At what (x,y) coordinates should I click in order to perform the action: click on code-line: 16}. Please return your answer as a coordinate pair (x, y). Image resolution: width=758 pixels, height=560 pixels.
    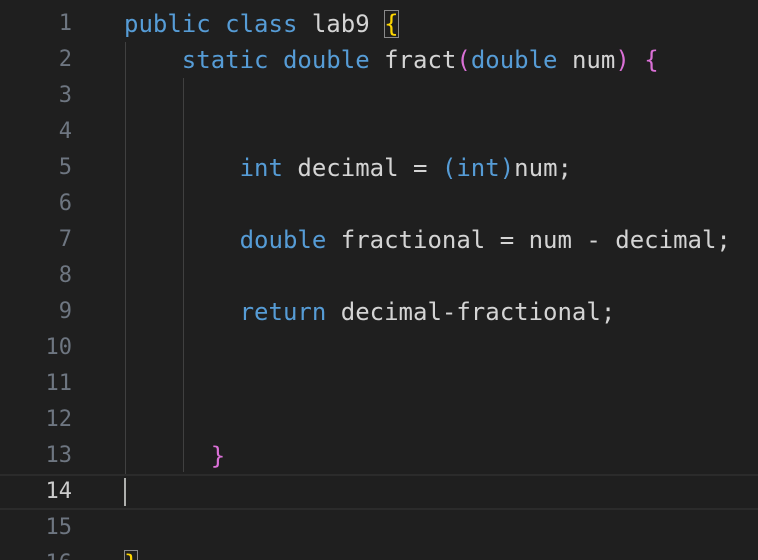
    Looking at the image, I should click on (379, 553).